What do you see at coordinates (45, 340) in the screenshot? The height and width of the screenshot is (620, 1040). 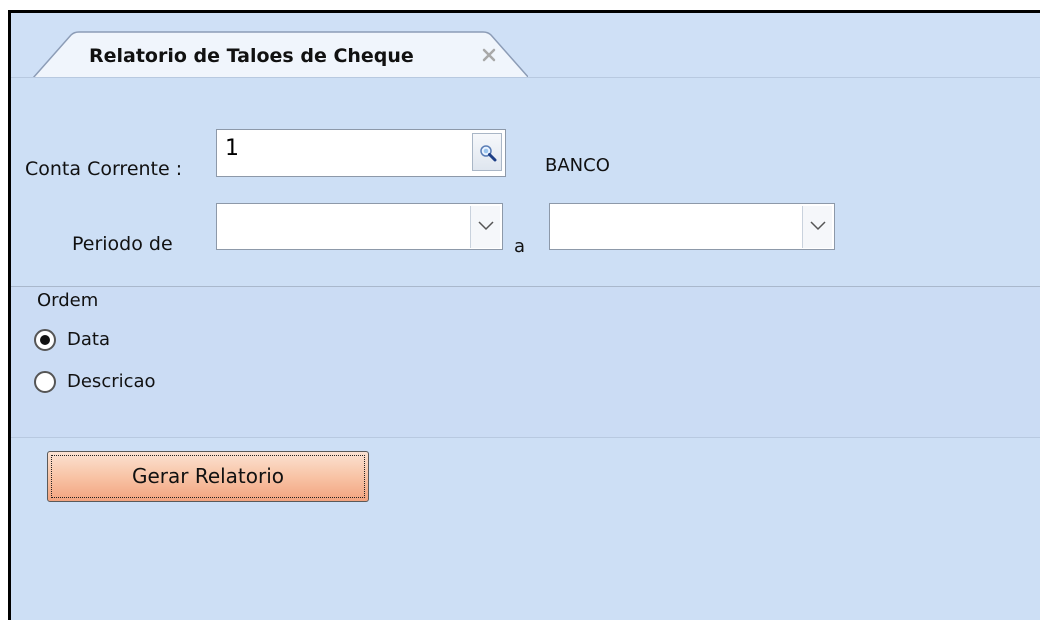 I see `radio-data` at bounding box center [45, 340].